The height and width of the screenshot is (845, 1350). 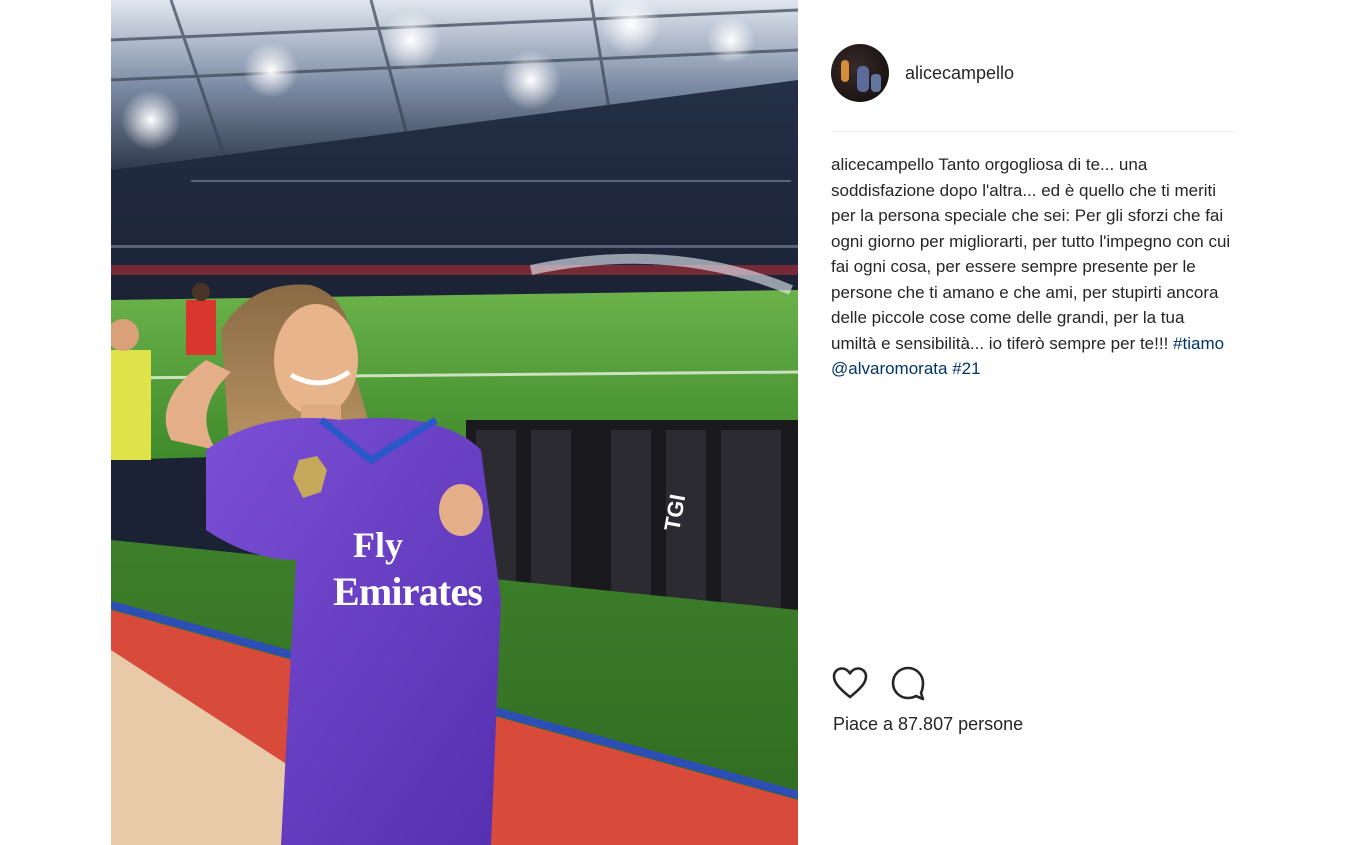 What do you see at coordinates (959, 73) in the screenshot?
I see `username-link: alicecampello` at bounding box center [959, 73].